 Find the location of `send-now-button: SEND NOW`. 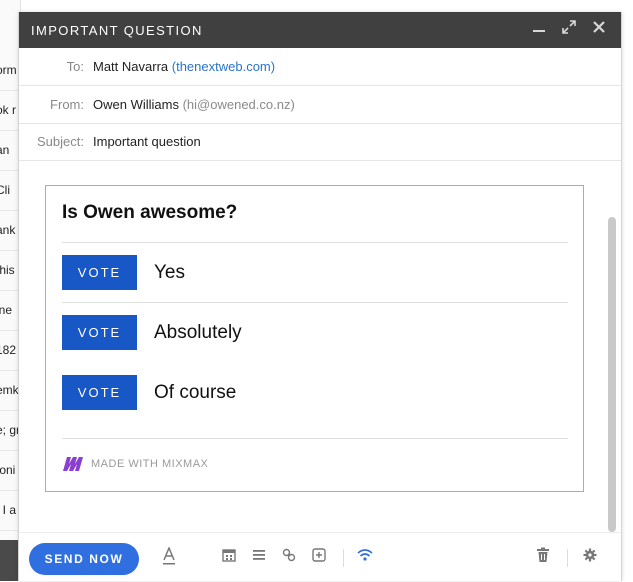

send-now-button: SEND NOW is located at coordinates (84, 559).